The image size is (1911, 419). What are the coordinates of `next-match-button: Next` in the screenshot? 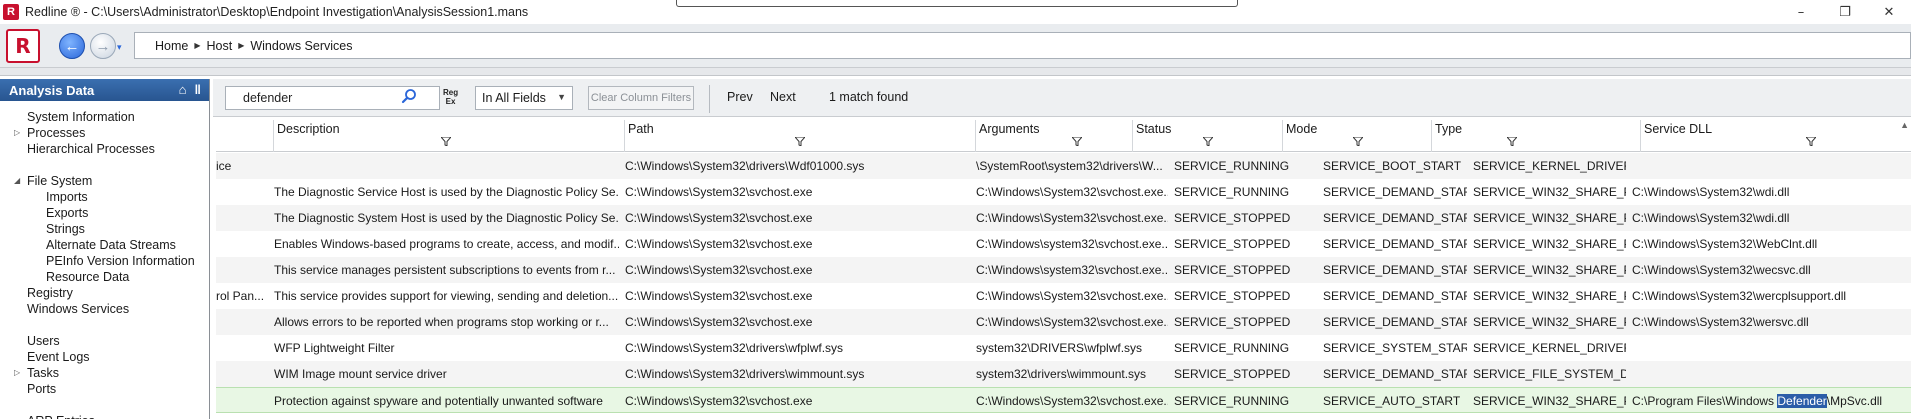 It's located at (783, 97).